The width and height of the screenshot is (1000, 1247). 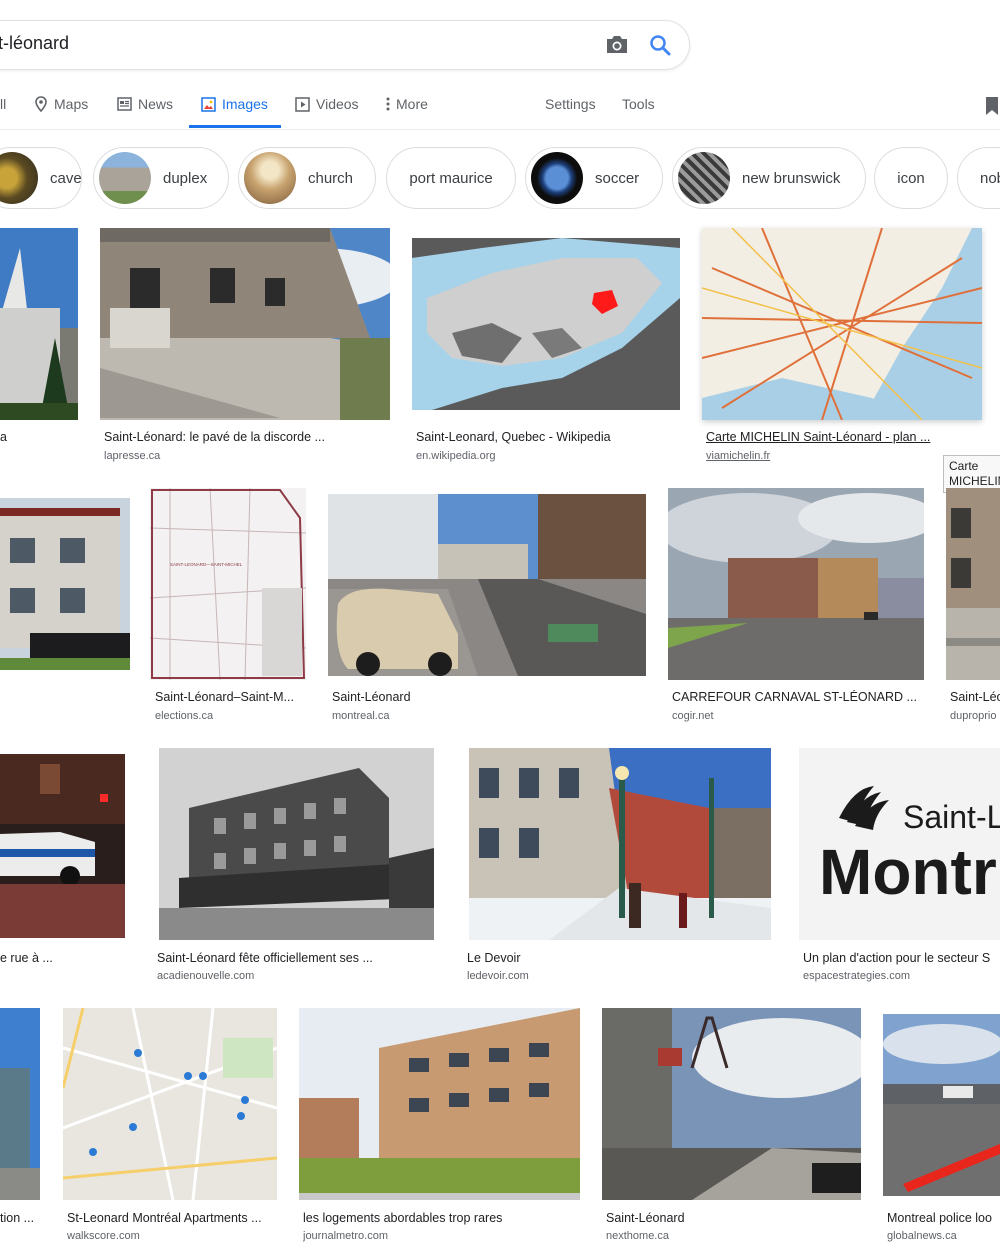 What do you see at coordinates (71, 104) in the screenshot?
I see `tab-maps-label: Maps` at bounding box center [71, 104].